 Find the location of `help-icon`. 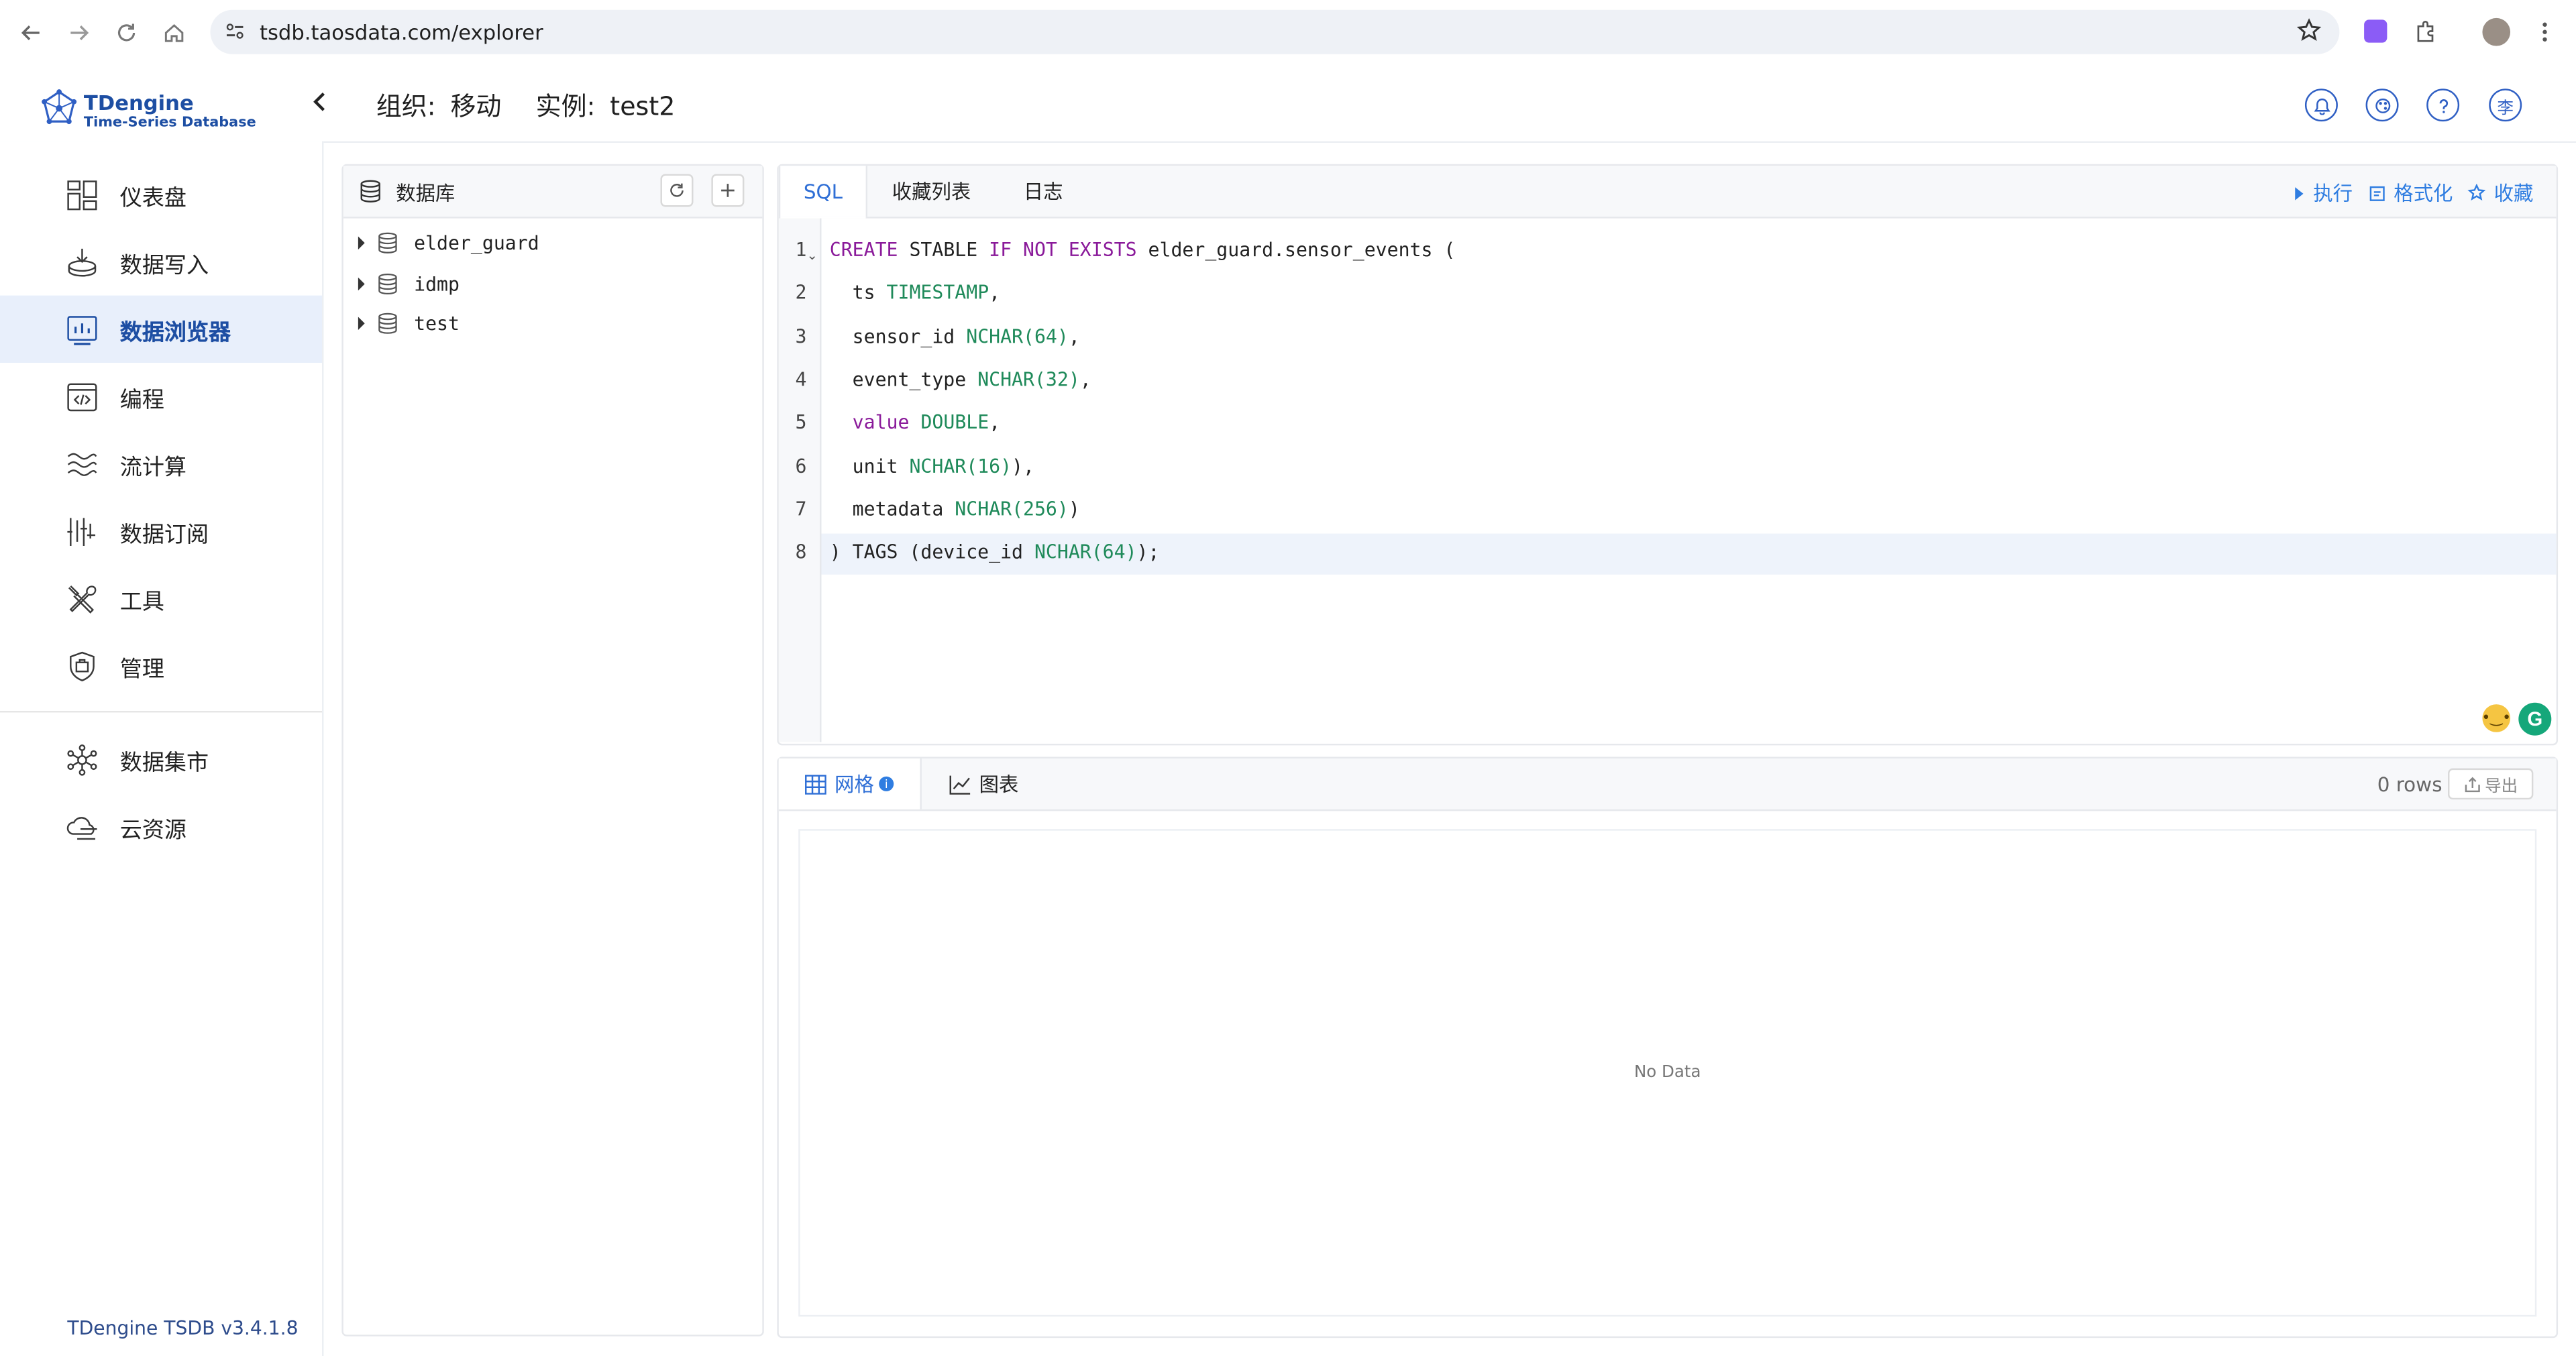

help-icon is located at coordinates (2443, 105).